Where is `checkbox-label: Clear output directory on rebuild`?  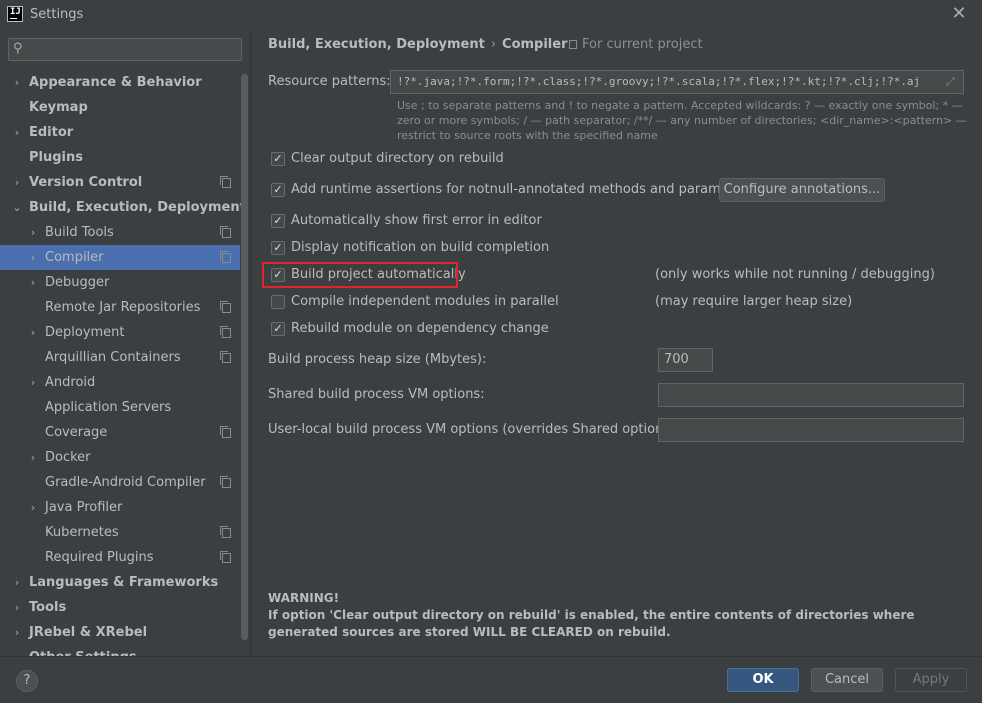
checkbox-label: Clear output directory on rebuild is located at coordinates (397, 158).